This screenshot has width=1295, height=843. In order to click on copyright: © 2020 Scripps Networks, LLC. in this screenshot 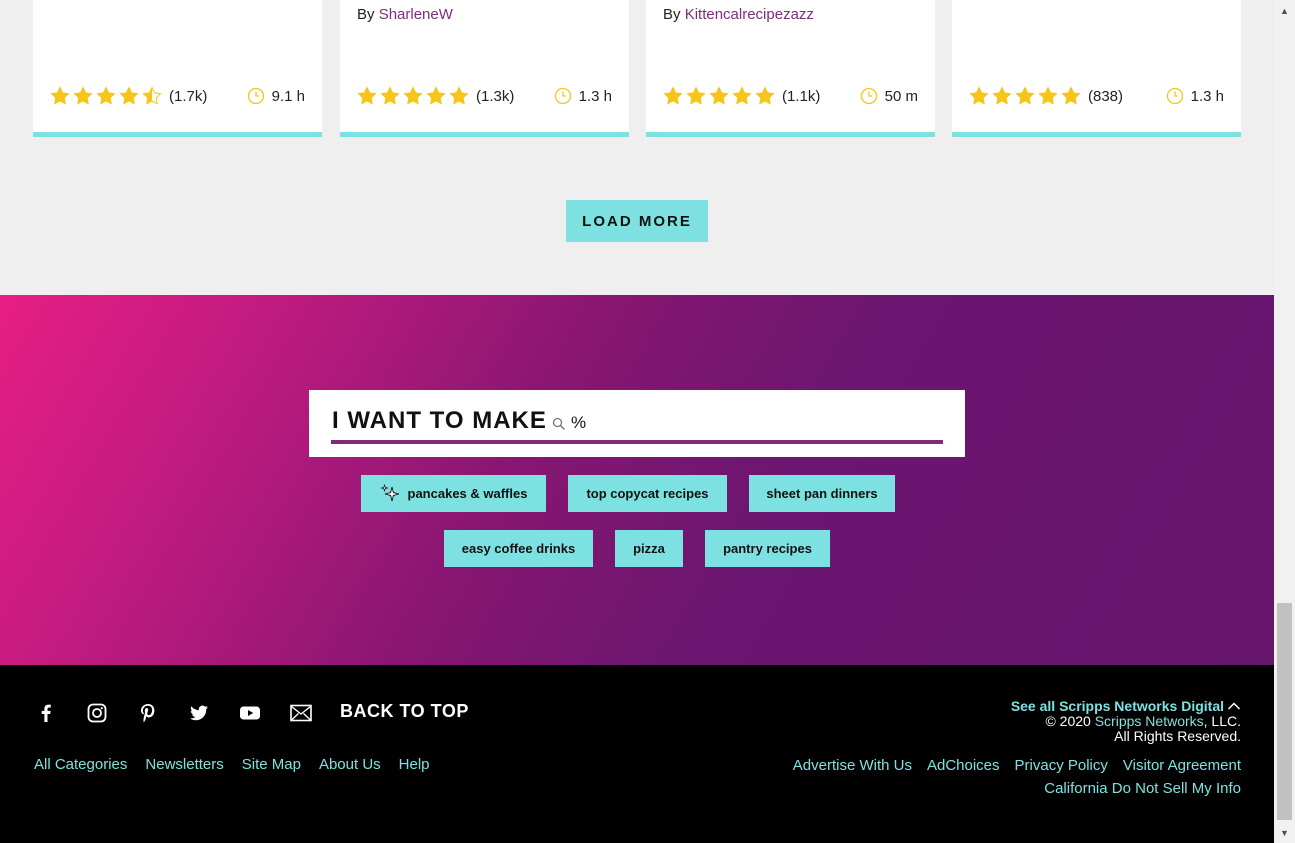, I will do `click(1143, 721)`.